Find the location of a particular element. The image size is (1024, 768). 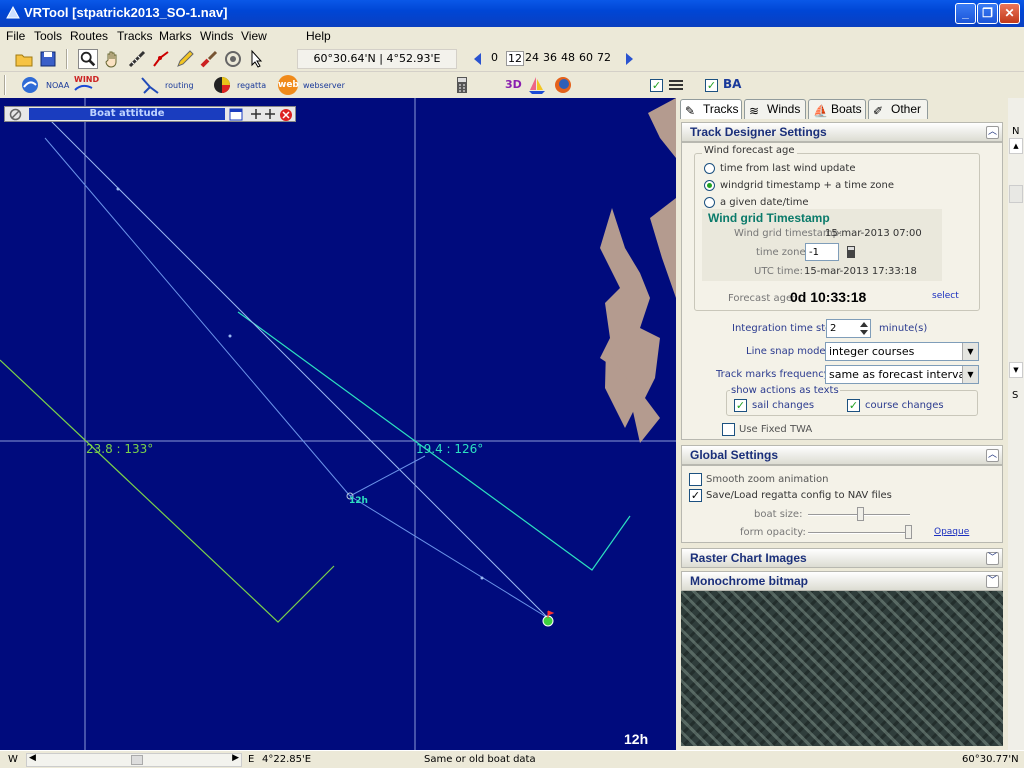

radio-windgrid-timezone-label: windgrid timestamp + a time zone is located at coordinates (807, 185).